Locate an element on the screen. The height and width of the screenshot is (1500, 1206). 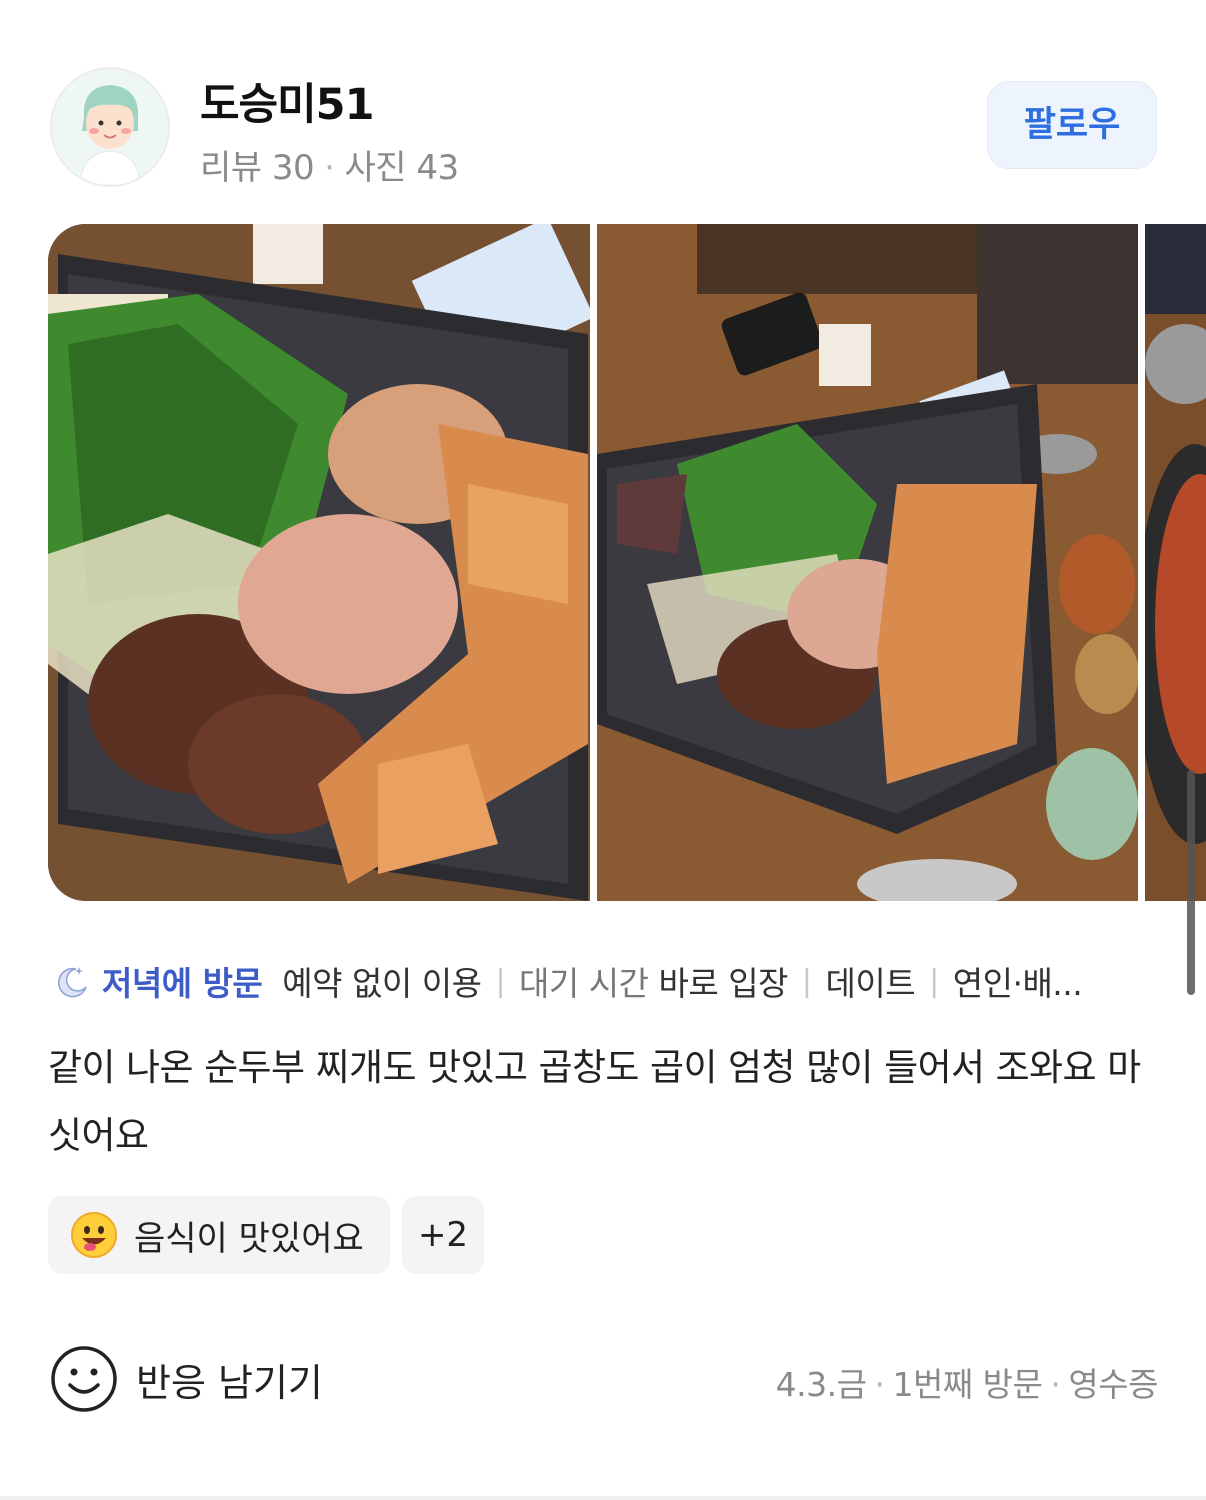
receipt-badge: 영수증 is located at coordinates (1113, 1384).